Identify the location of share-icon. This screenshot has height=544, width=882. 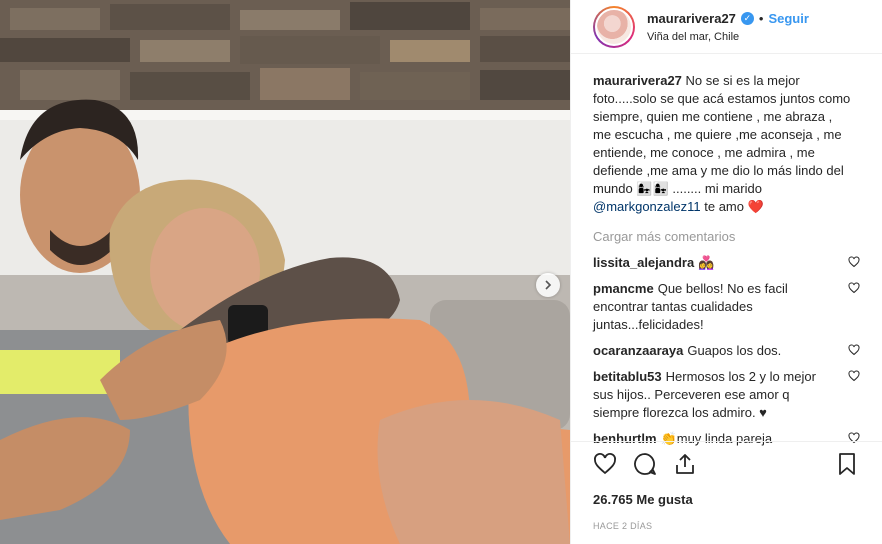
(685, 464).